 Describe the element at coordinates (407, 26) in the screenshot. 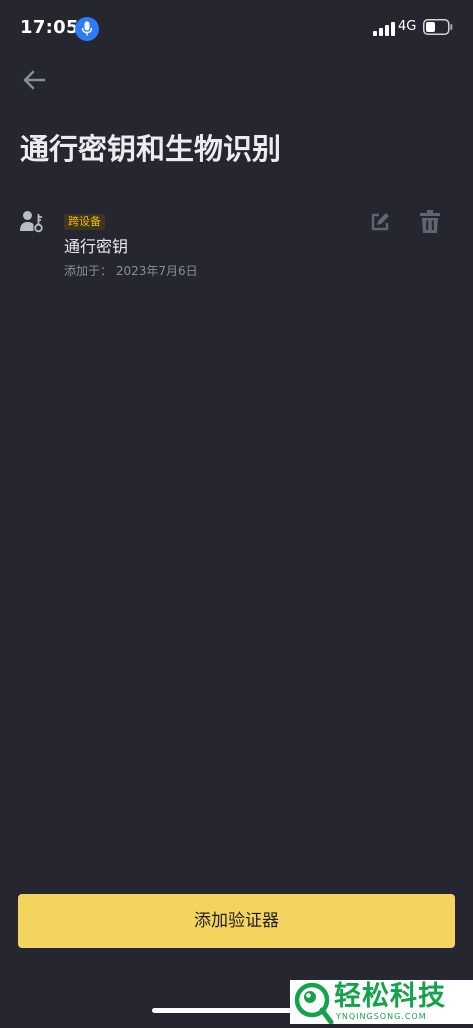

I see `network-type: 4G` at that location.